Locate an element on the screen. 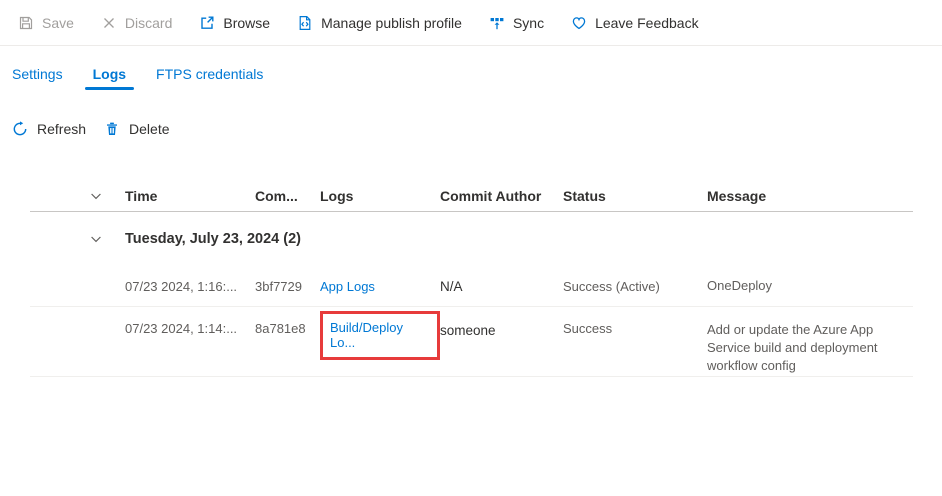 The width and height of the screenshot is (942, 496). discard-button: Discard is located at coordinates (136, 23).